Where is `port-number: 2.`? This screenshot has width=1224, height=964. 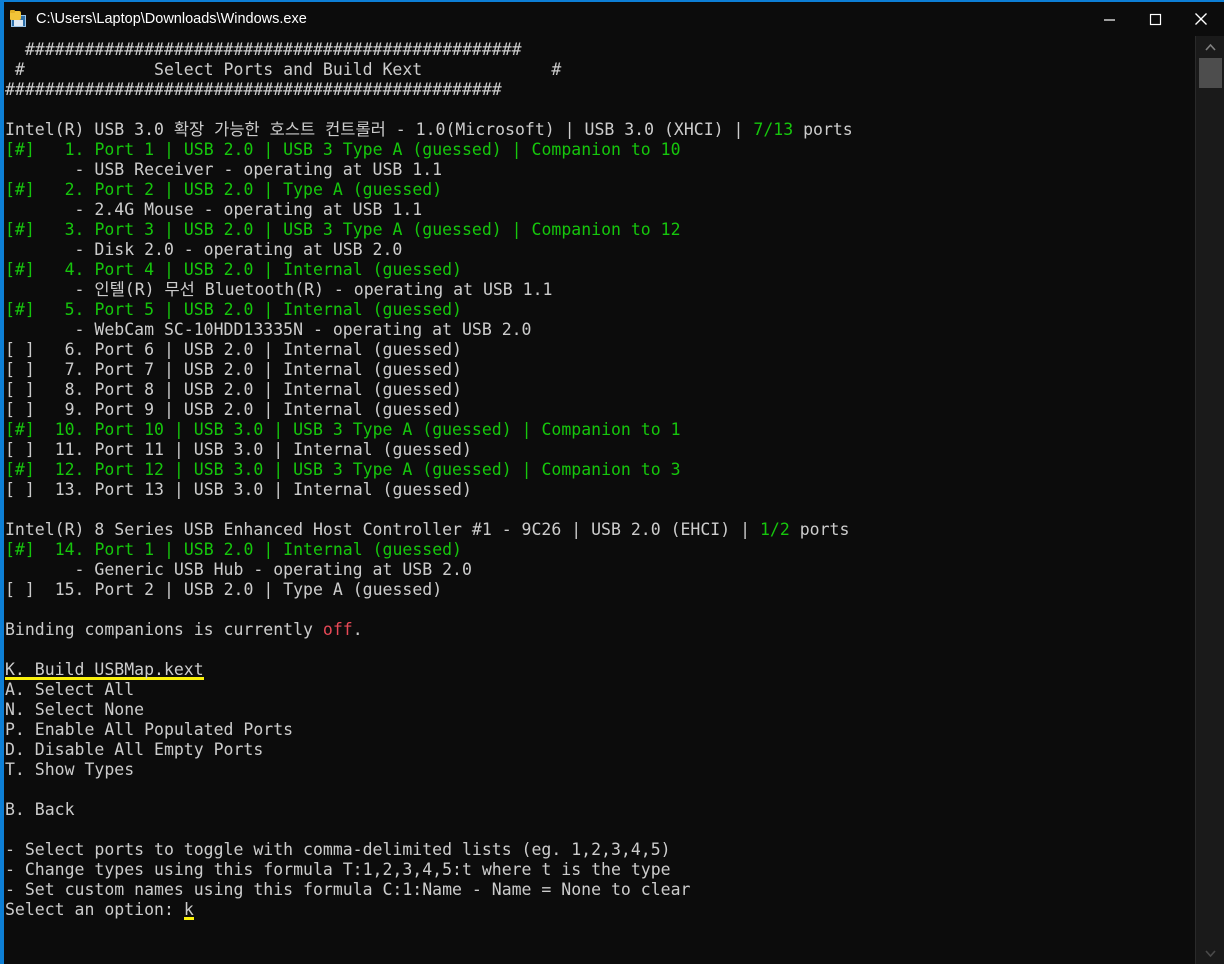
port-number: 2. is located at coordinates (69, 189).